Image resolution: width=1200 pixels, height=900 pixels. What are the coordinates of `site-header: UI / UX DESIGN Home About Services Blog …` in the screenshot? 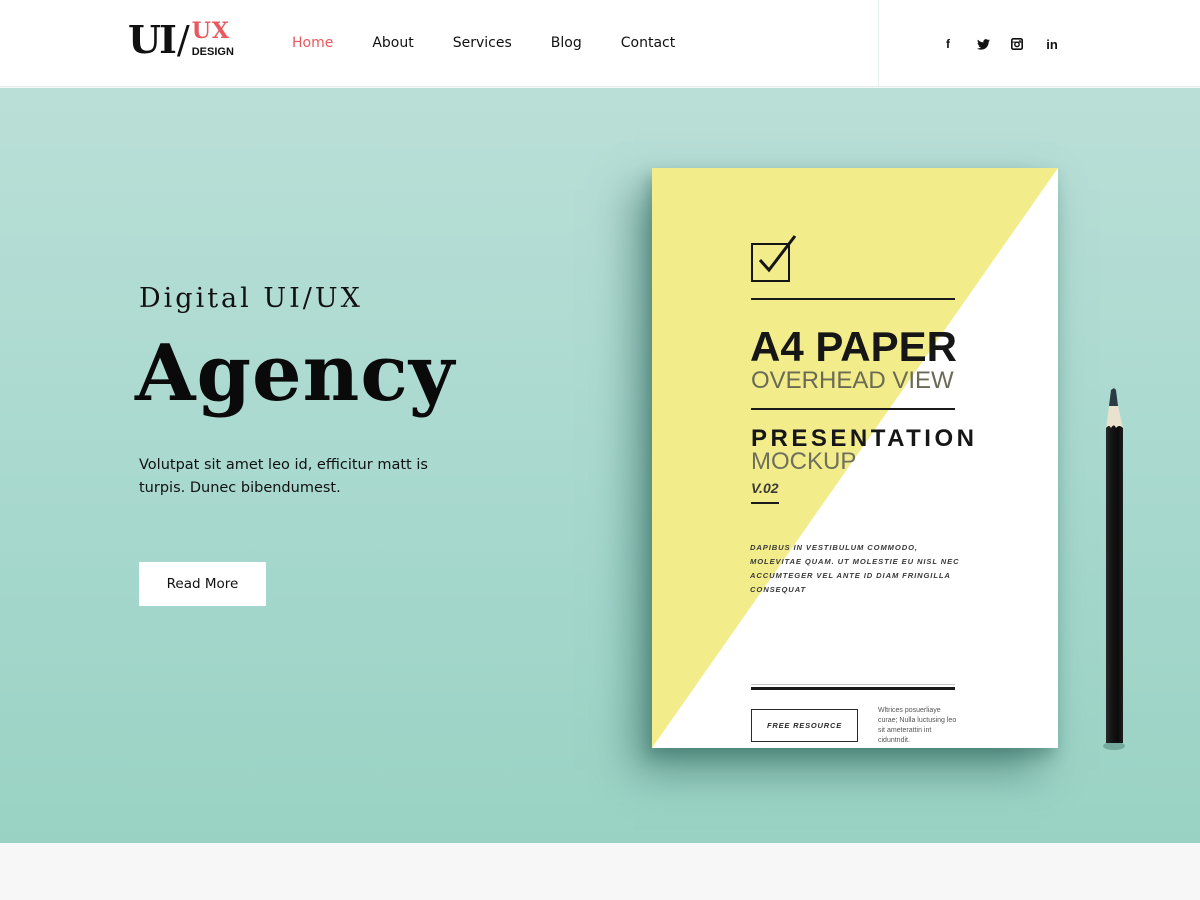 It's located at (600, 43).